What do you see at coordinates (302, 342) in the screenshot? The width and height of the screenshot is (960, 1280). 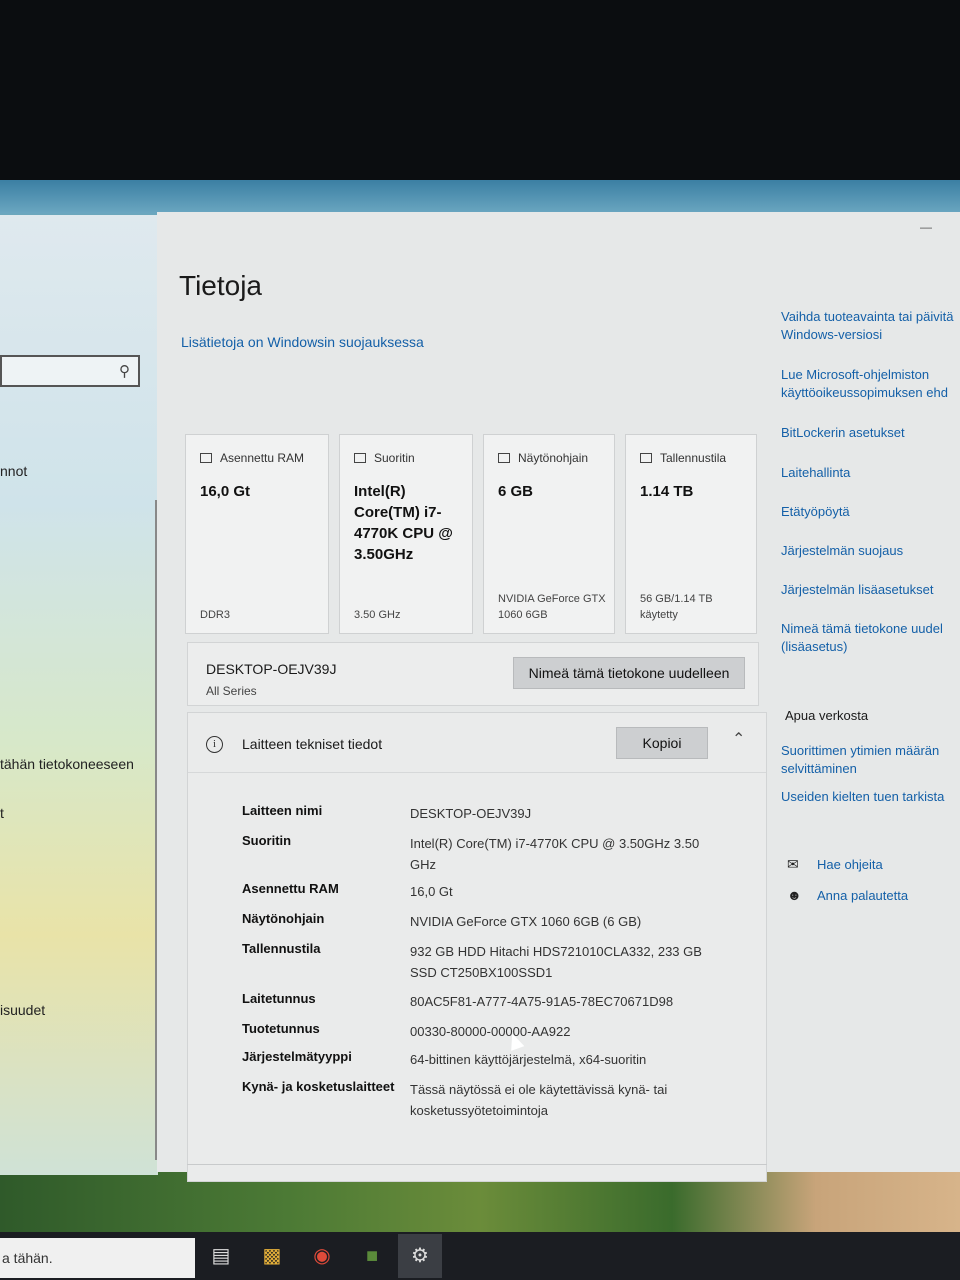 I see `security-link: Lisätietoja on Windowsin suojauksessa` at bounding box center [302, 342].